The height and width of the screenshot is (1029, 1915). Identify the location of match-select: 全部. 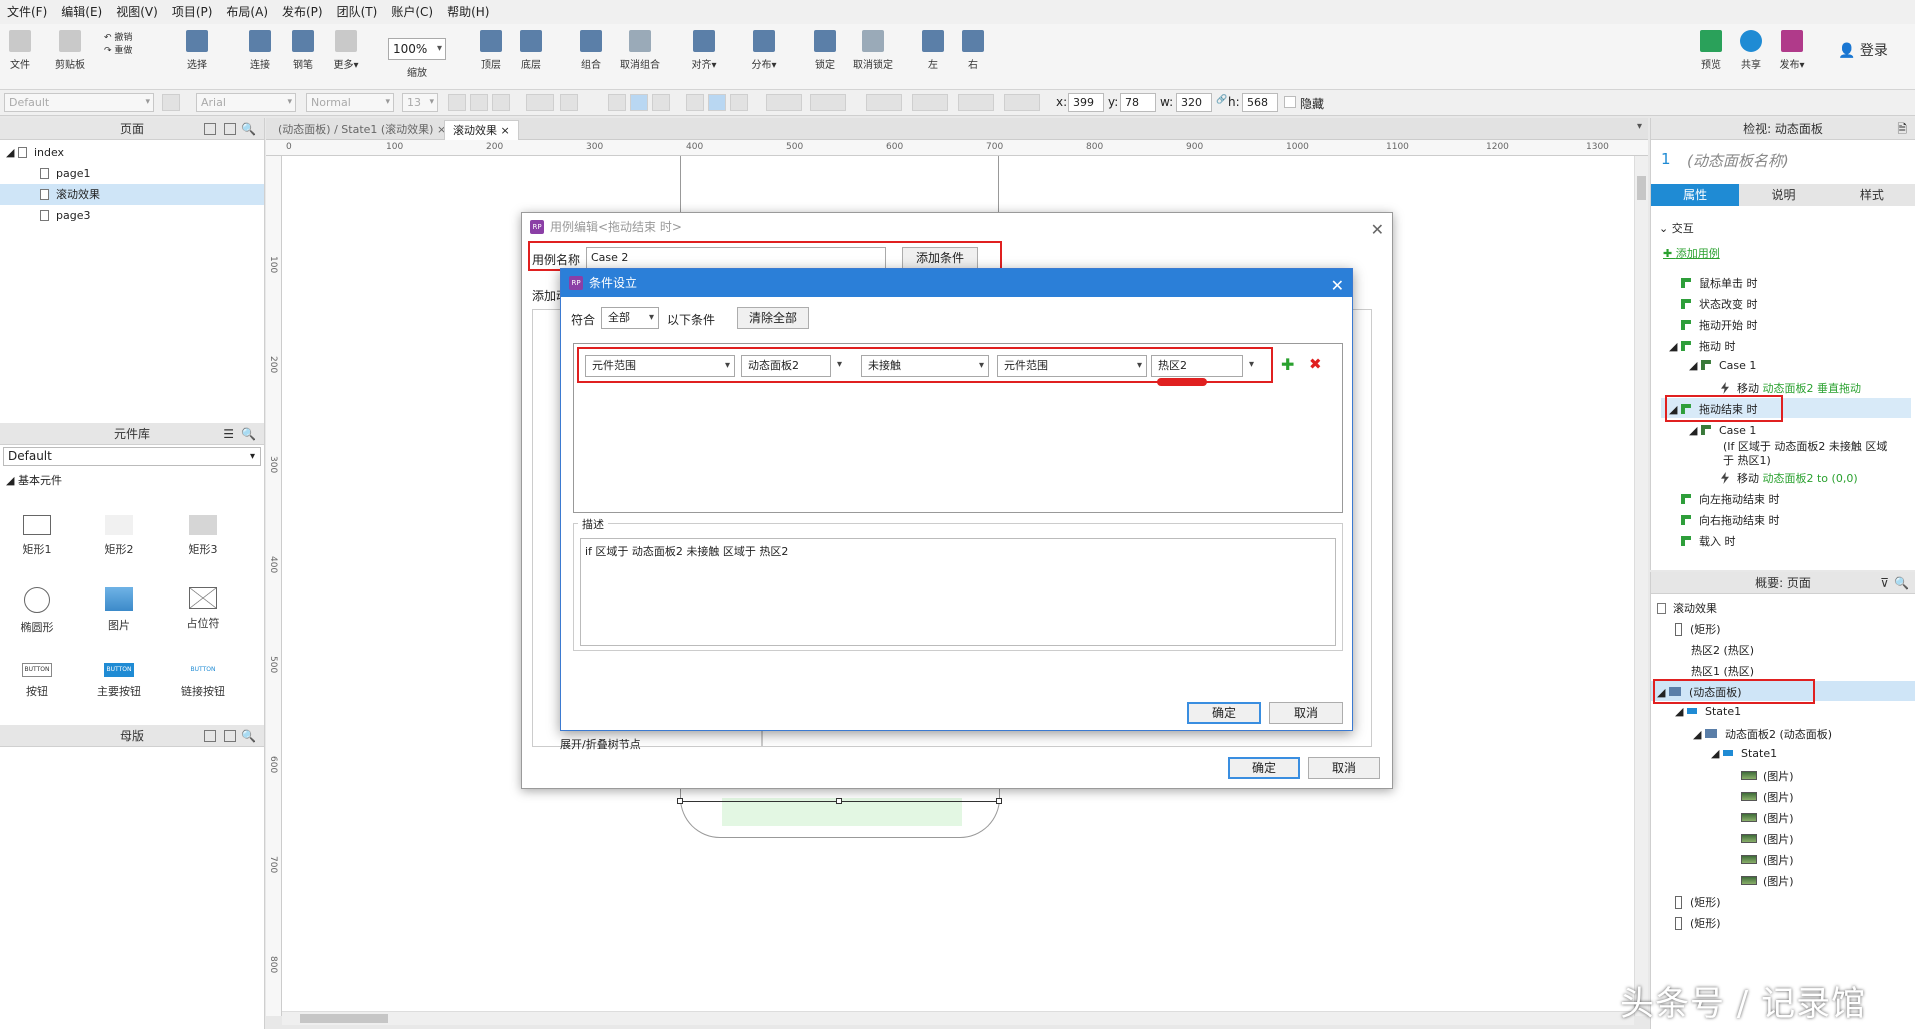
(630, 318).